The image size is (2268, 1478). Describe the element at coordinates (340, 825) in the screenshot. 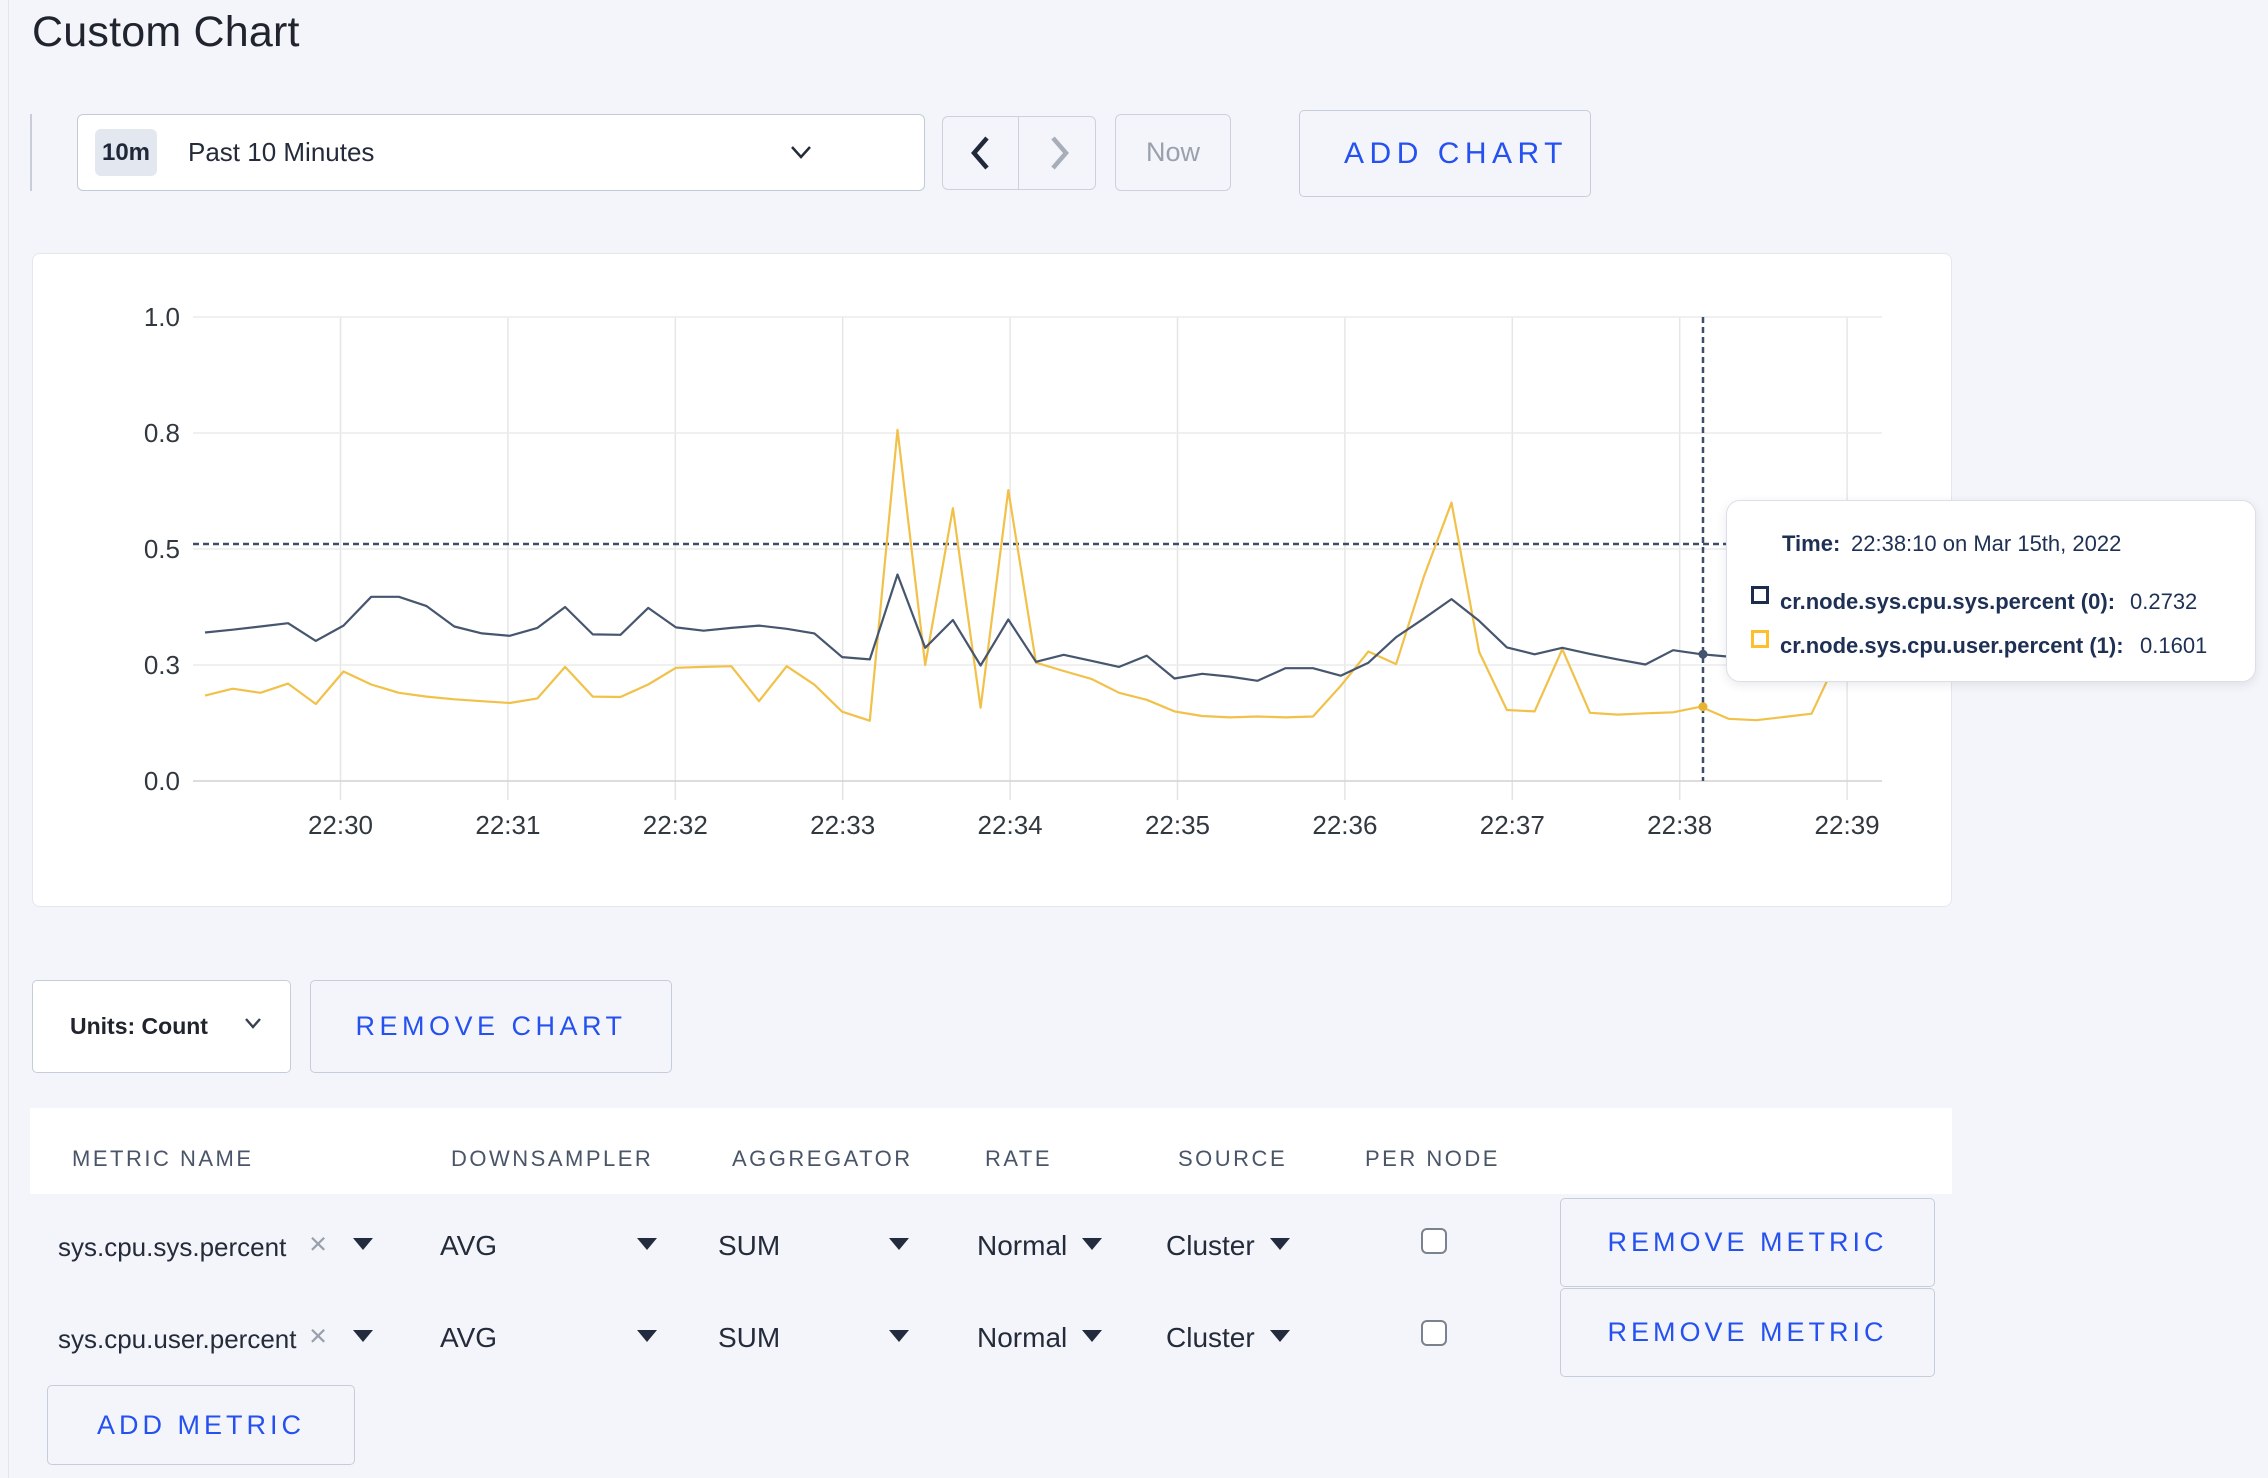

I see `svg-text: 22:30` at that location.